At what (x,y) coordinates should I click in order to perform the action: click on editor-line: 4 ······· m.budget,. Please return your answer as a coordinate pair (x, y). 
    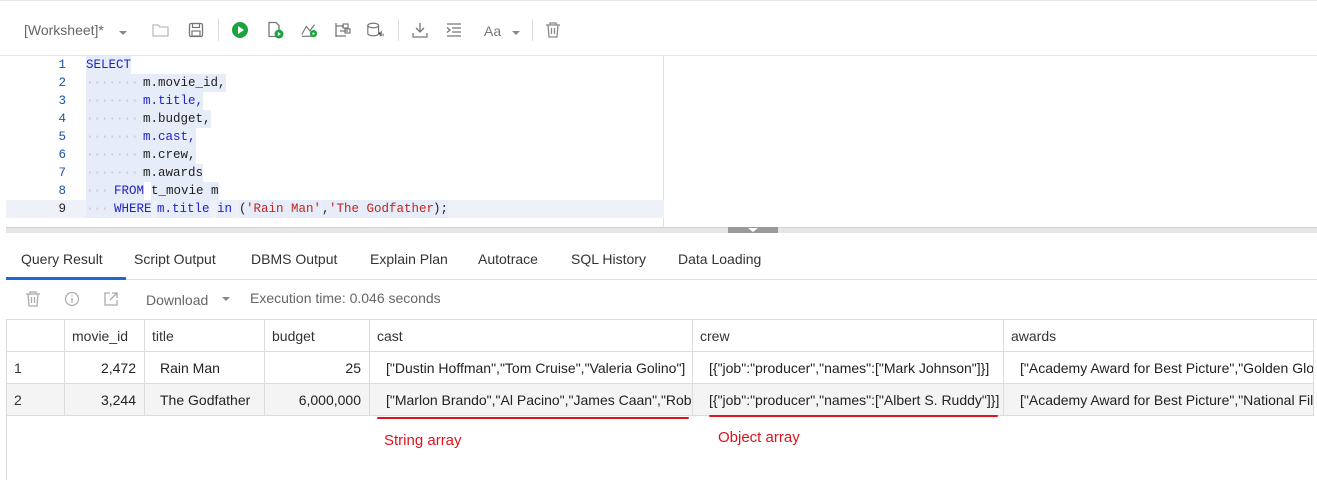
    Looking at the image, I should click on (335, 119).